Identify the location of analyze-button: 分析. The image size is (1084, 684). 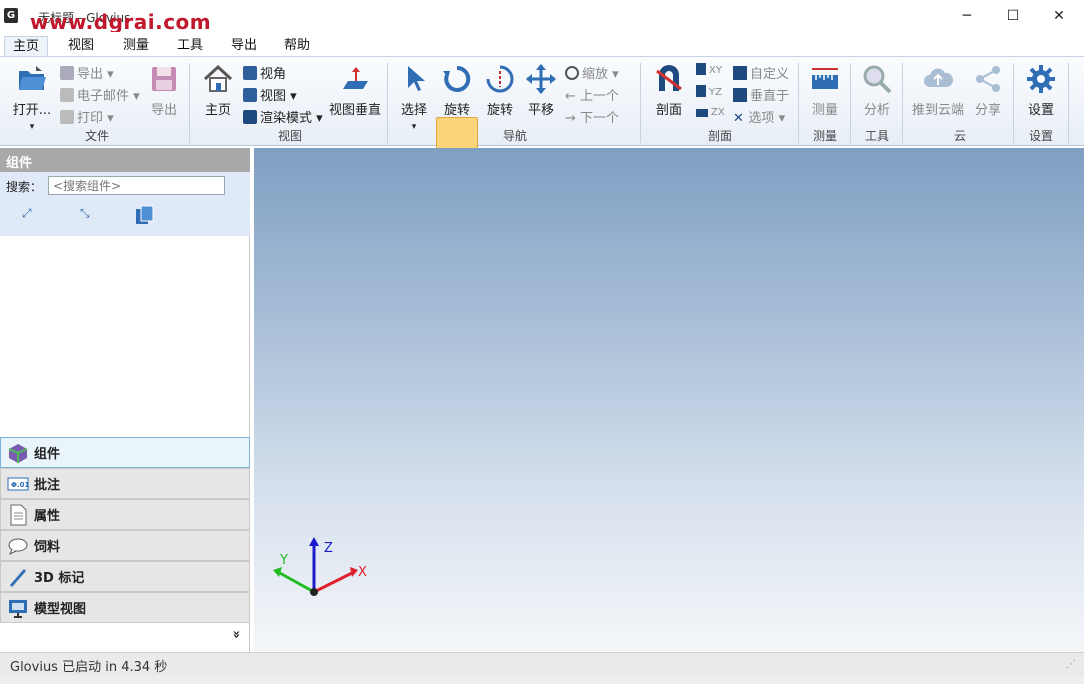
(877, 90).